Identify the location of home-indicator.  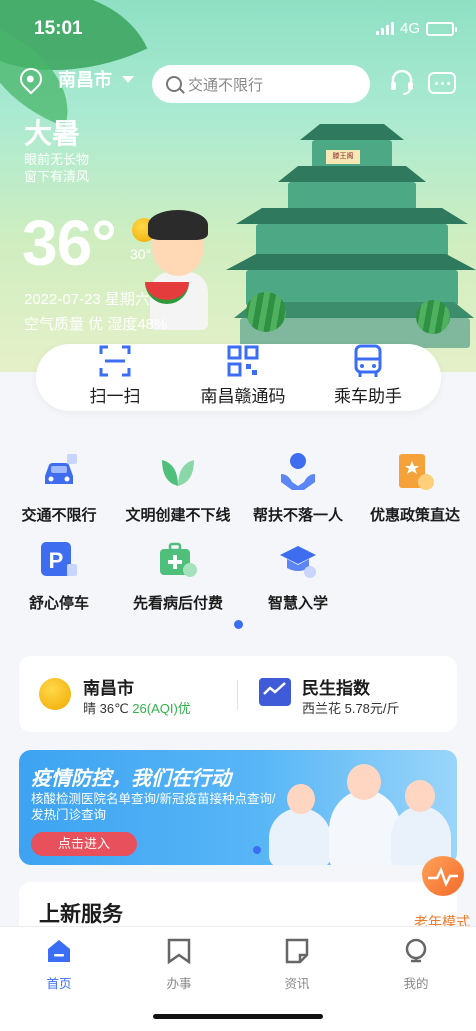
(238, 1016).